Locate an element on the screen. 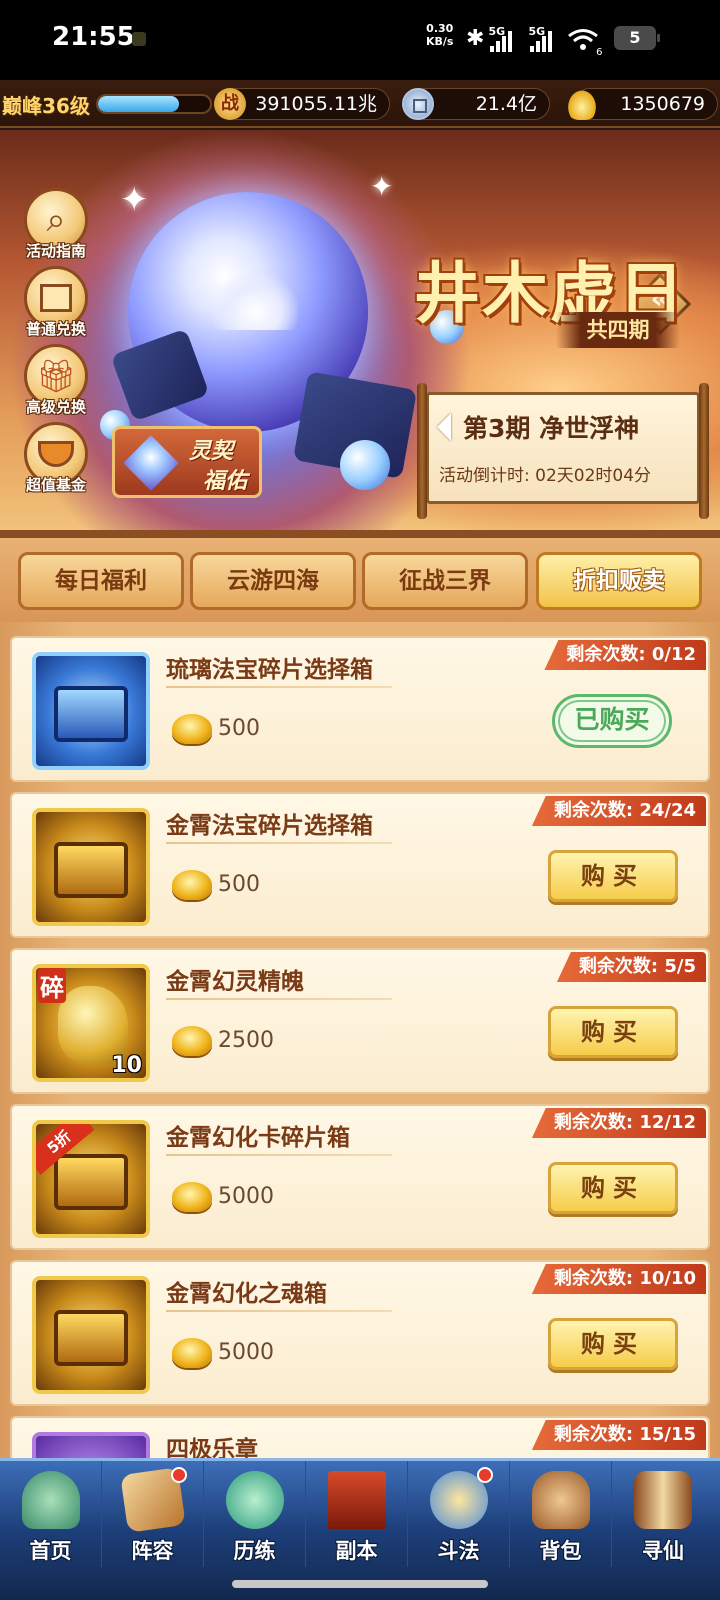 The width and height of the screenshot is (720, 1600). scroll-icon is located at coordinates (663, 1500).